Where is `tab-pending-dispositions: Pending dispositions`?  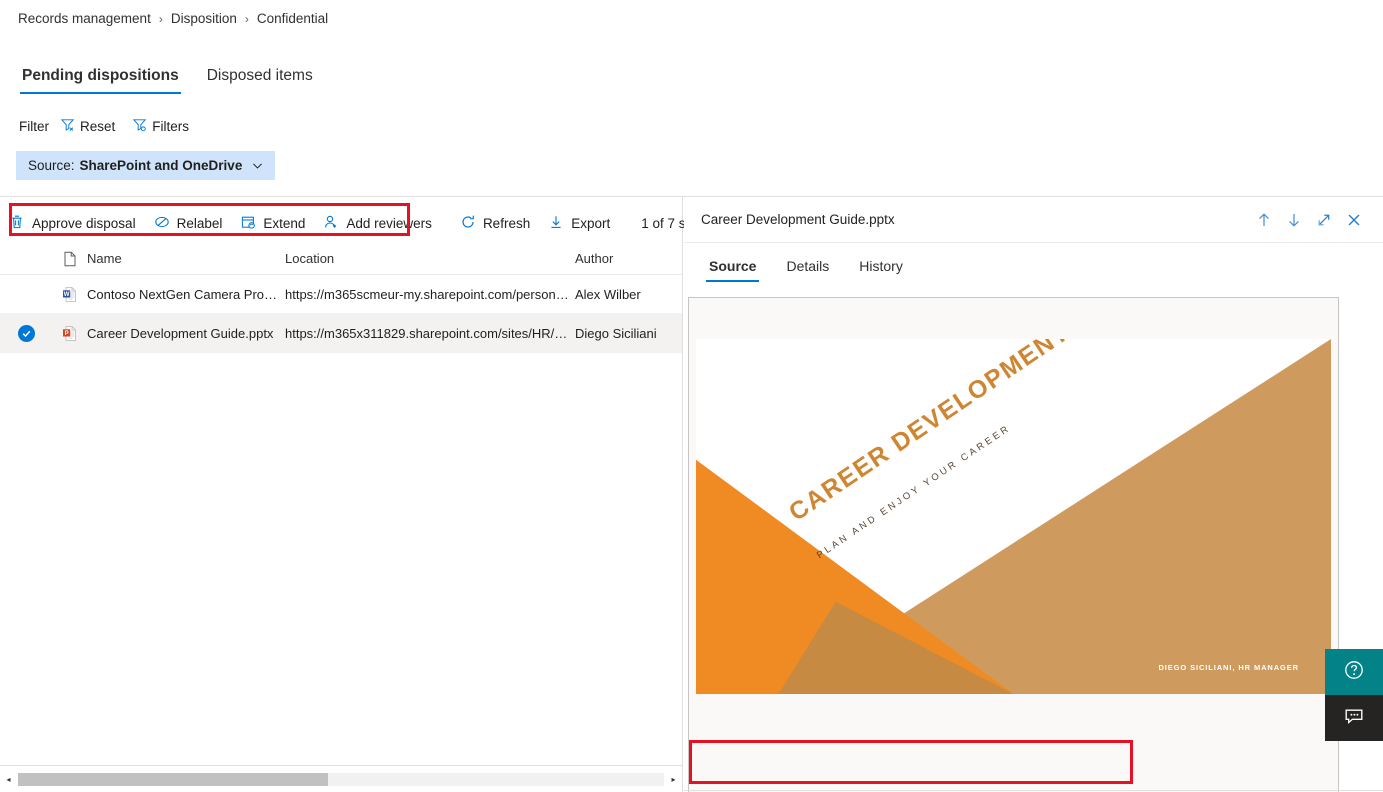 tab-pending-dispositions: Pending dispositions is located at coordinates (100, 80).